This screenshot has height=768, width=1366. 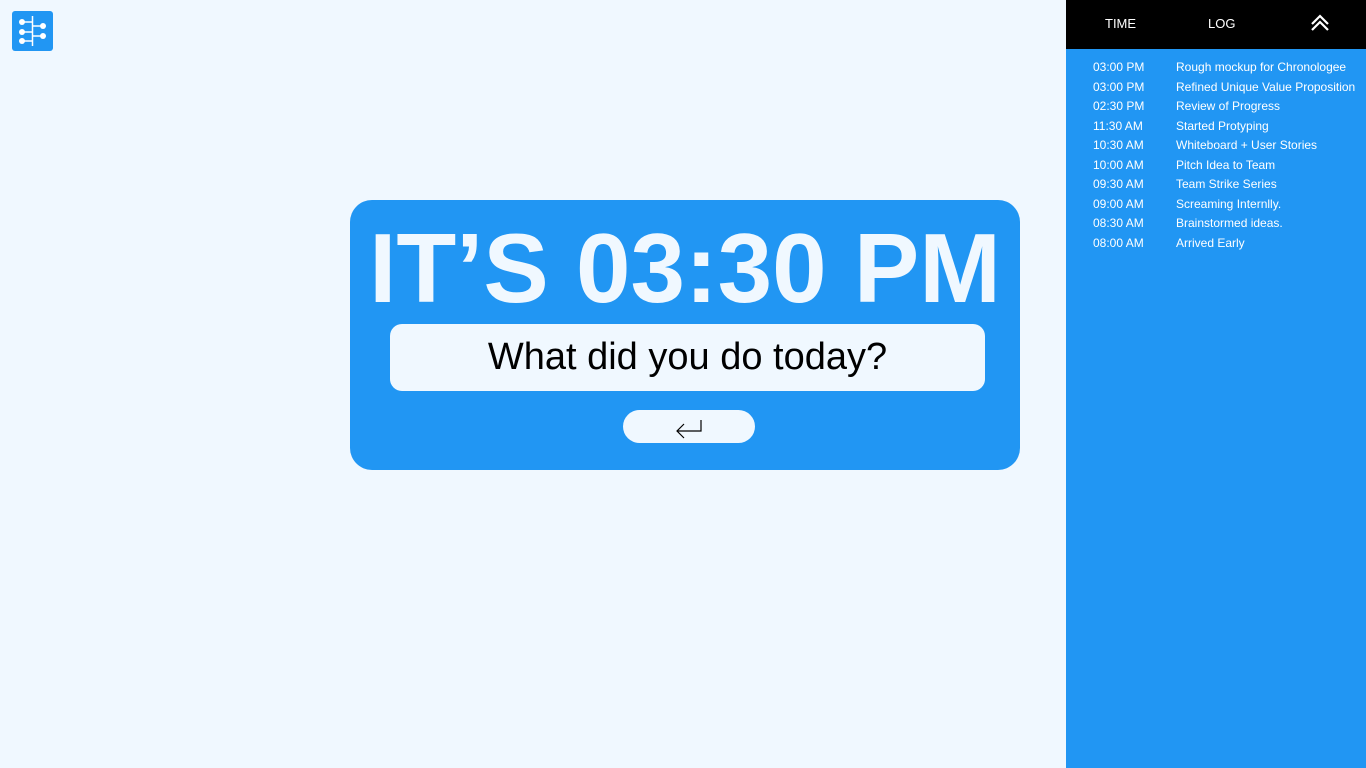 What do you see at coordinates (1222, 23) in the screenshot?
I see `log-column-header: LOG` at bounding box center [1222, 23].